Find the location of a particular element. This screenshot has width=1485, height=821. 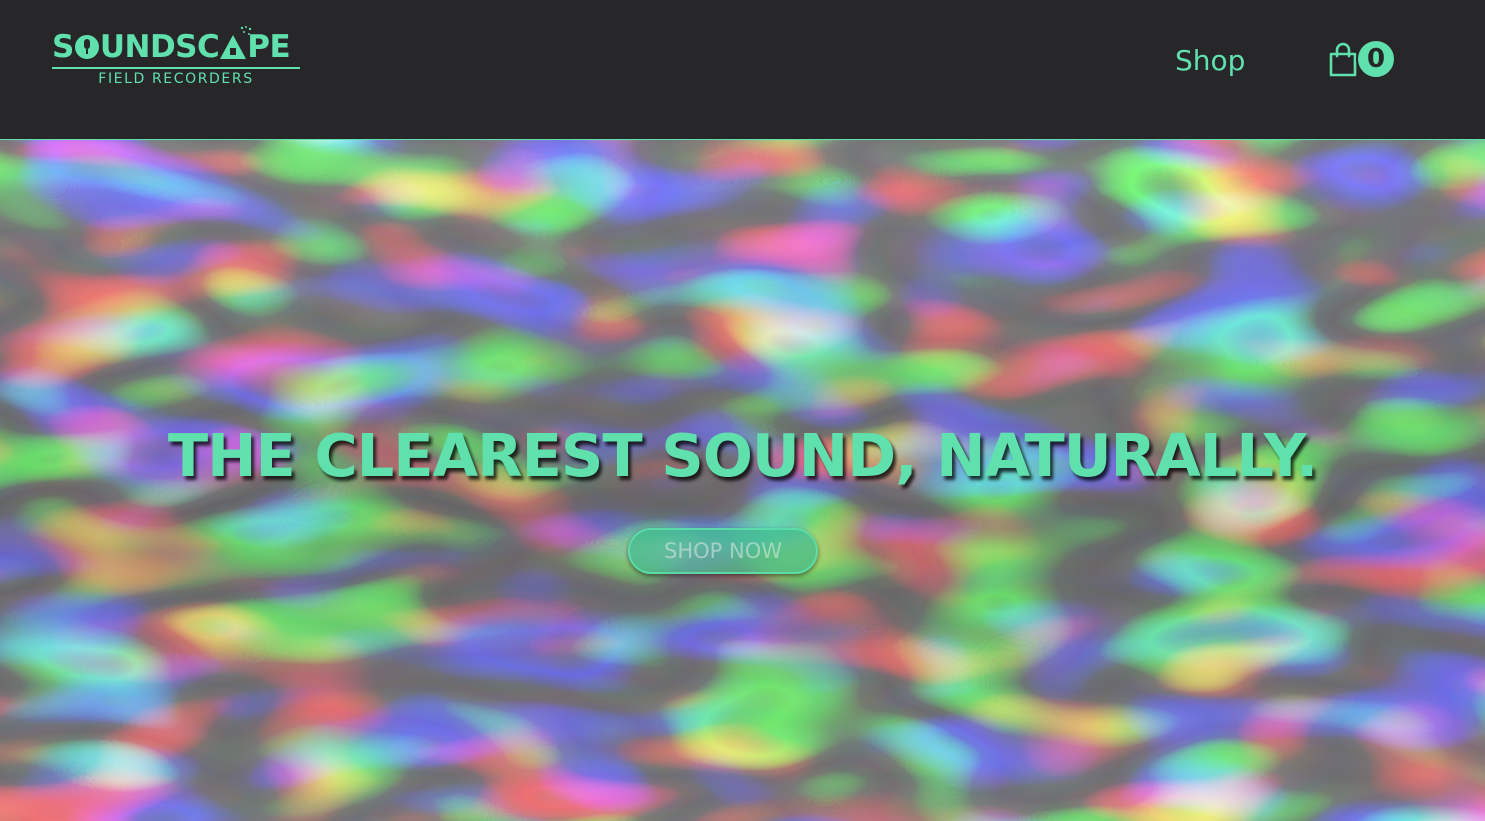

hero-headline: THE CLEAREST SOUND, NATURALLY. is located at coordinates (742, 455).